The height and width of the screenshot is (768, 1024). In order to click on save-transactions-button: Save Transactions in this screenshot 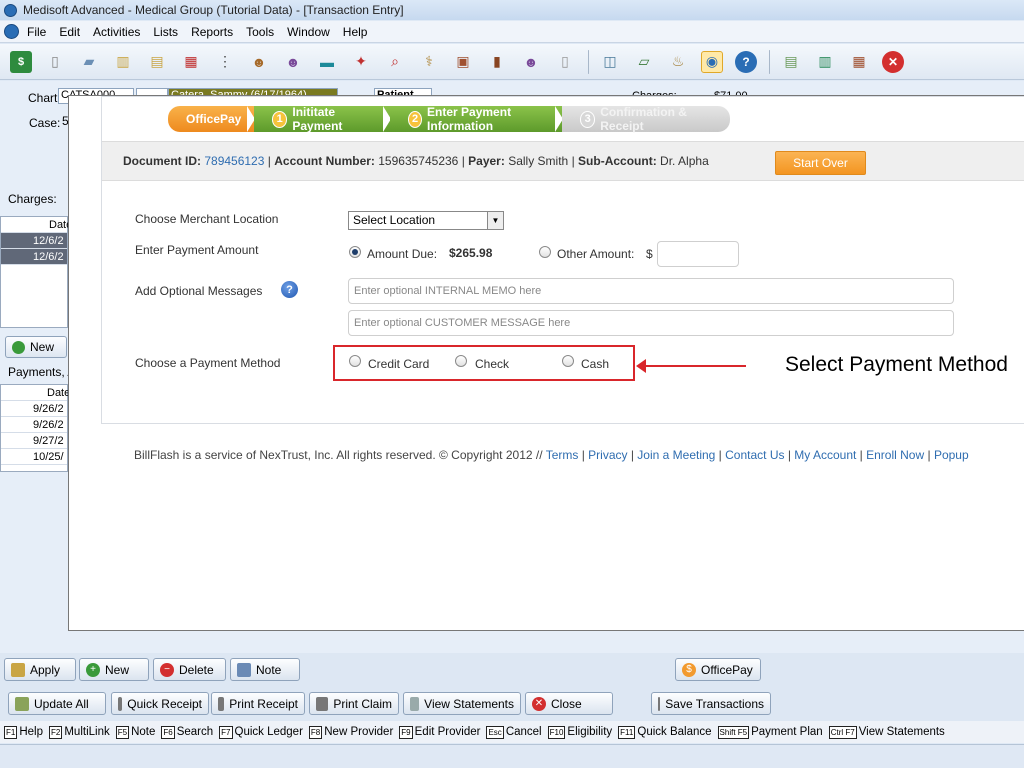, I will do `click(711, 703)`.